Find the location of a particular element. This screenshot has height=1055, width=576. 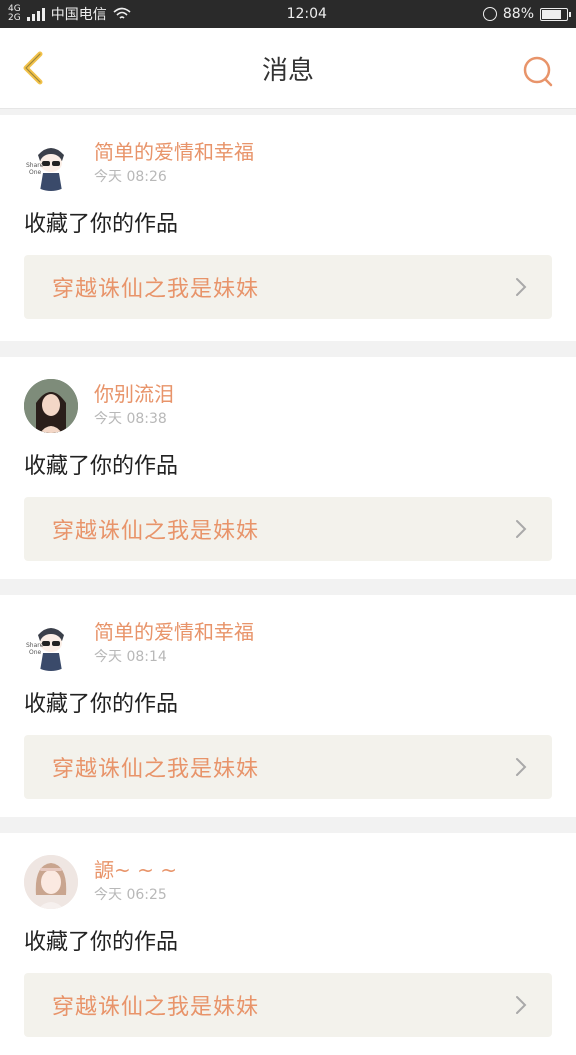

username: 謜~ ~ ~ is located at coordinates (135, 870).